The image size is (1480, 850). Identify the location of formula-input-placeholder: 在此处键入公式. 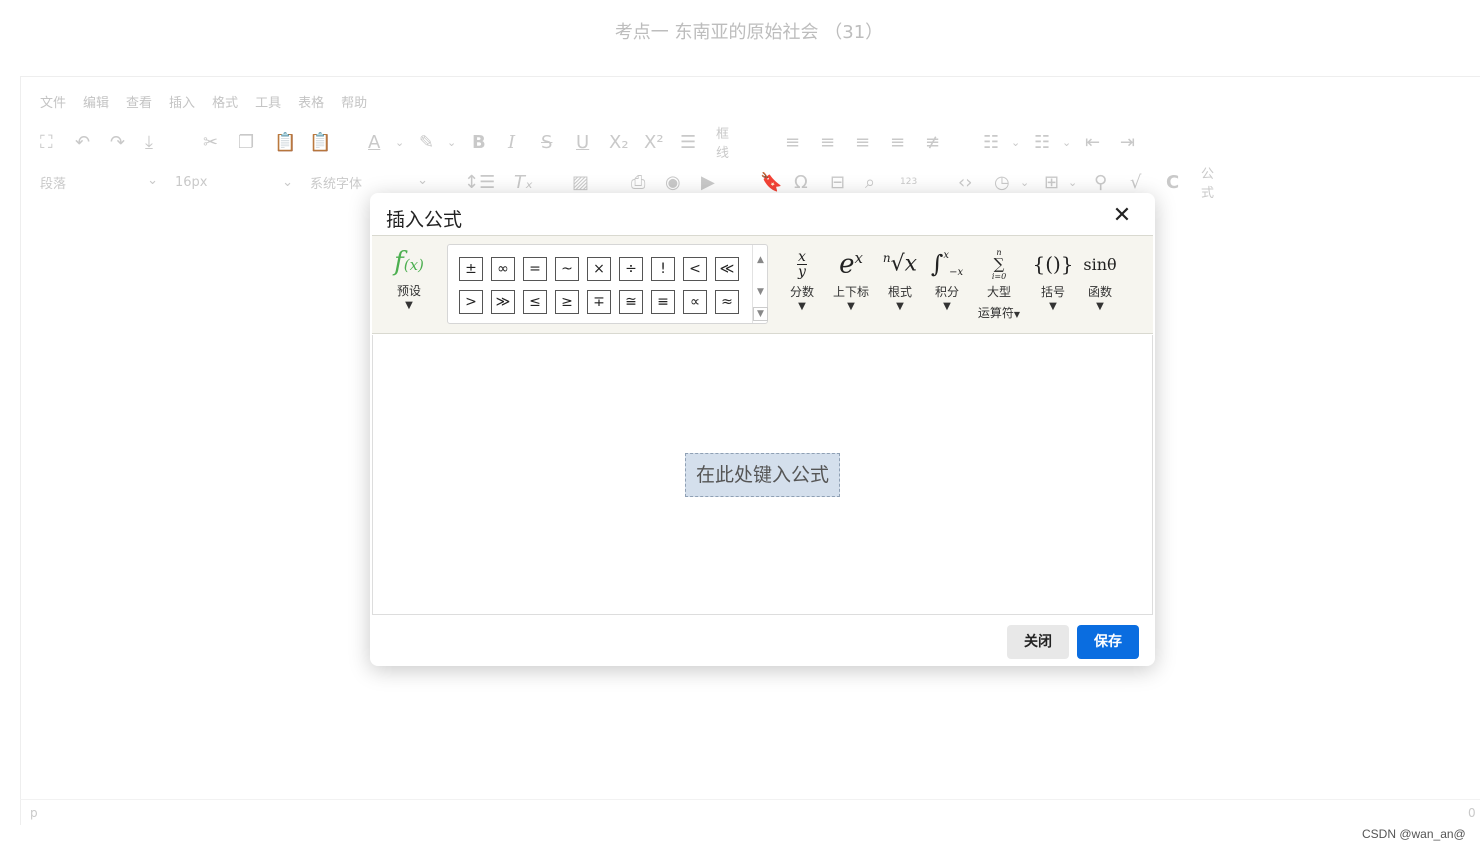
(762, 475).